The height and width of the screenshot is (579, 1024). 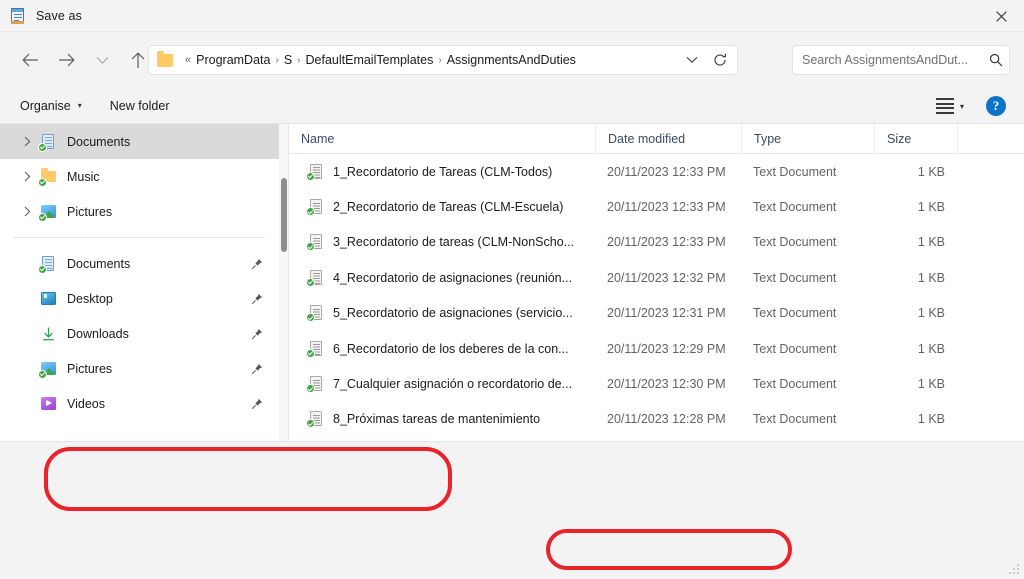 I want to click on videos-folder-icon, so click(x=49, y=404).